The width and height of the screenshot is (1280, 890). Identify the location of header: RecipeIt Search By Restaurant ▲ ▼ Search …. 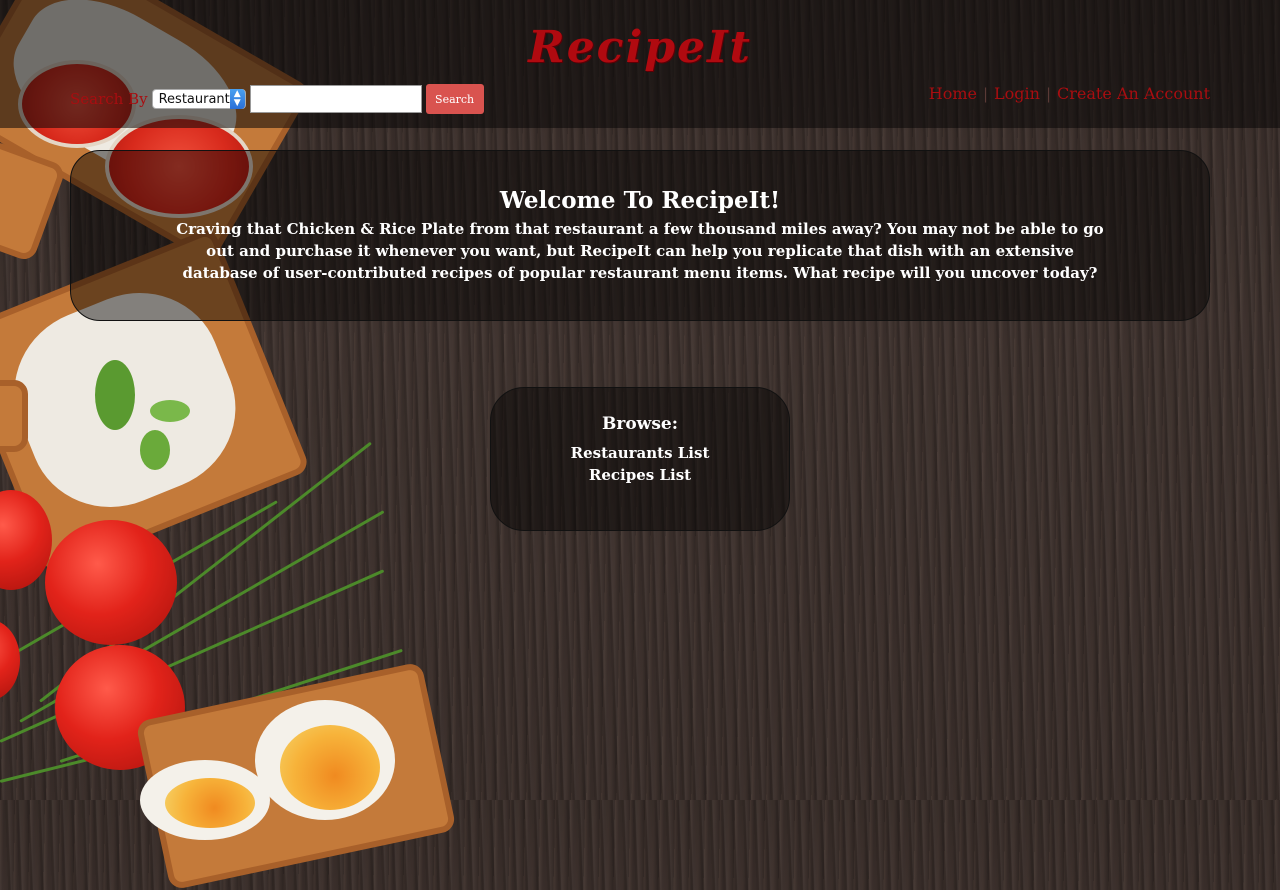
(640, 64).